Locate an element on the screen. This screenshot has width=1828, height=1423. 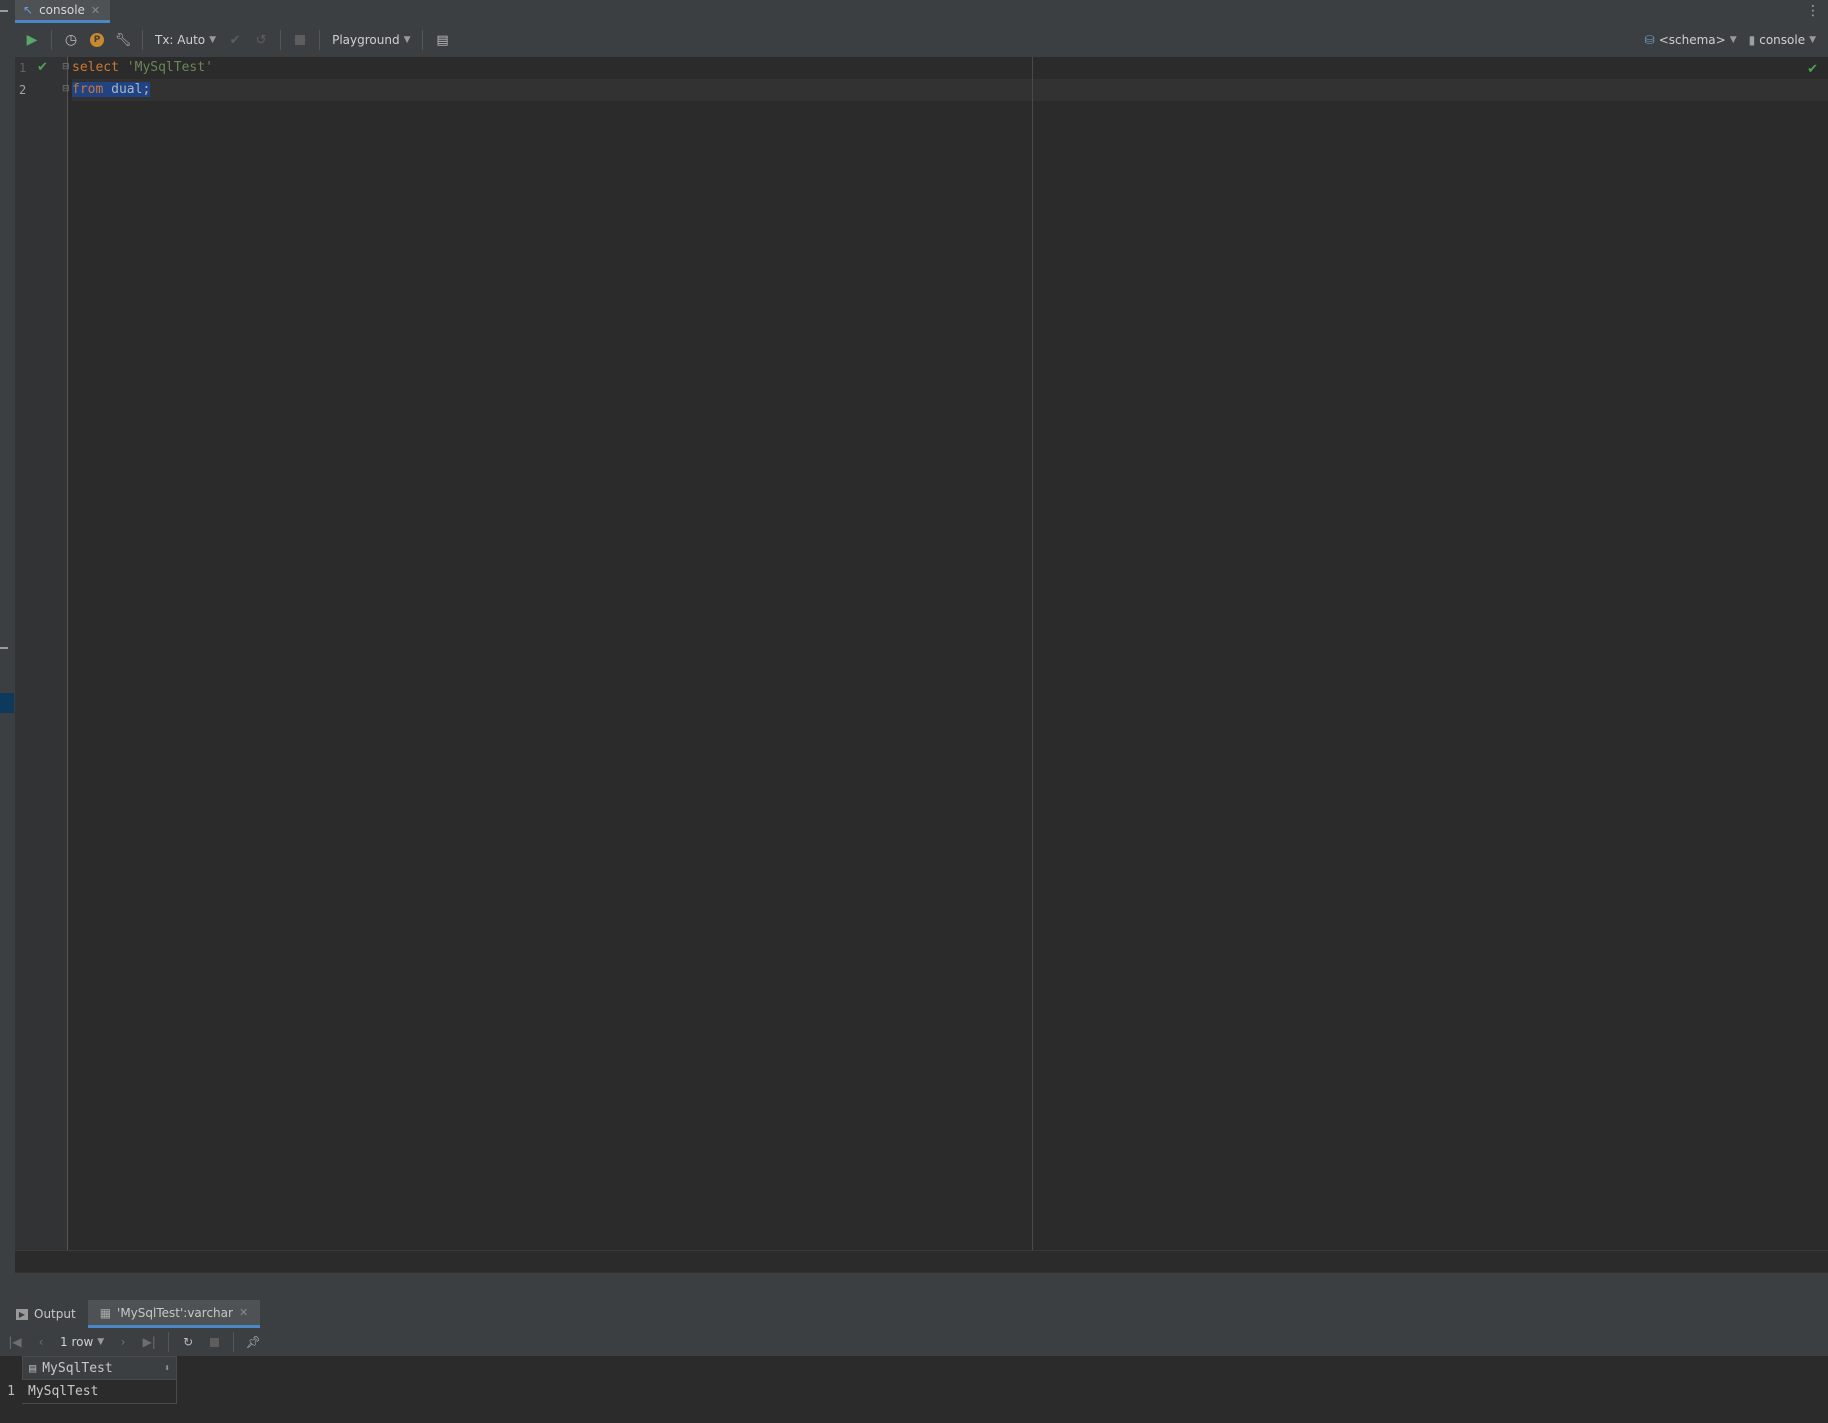
tx-label: Tx: Auto is located at coordinates (180, 40).